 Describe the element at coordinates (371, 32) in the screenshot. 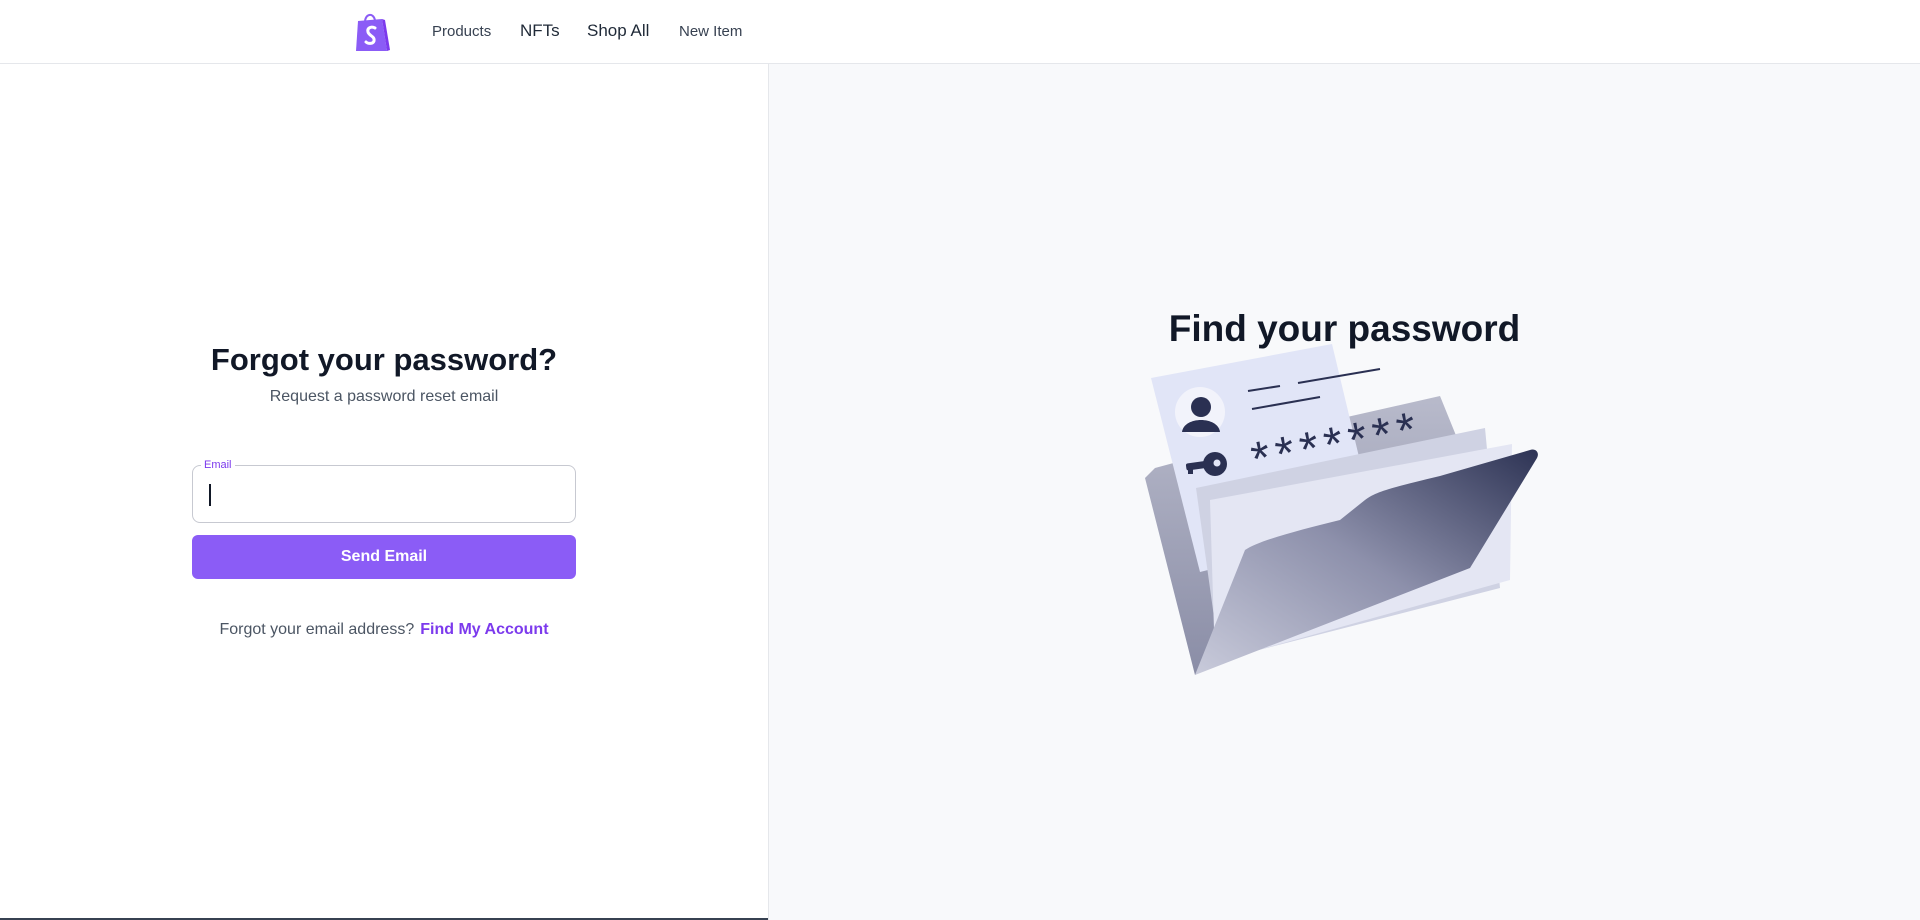

I see `shopping-bag-icon` at that location.